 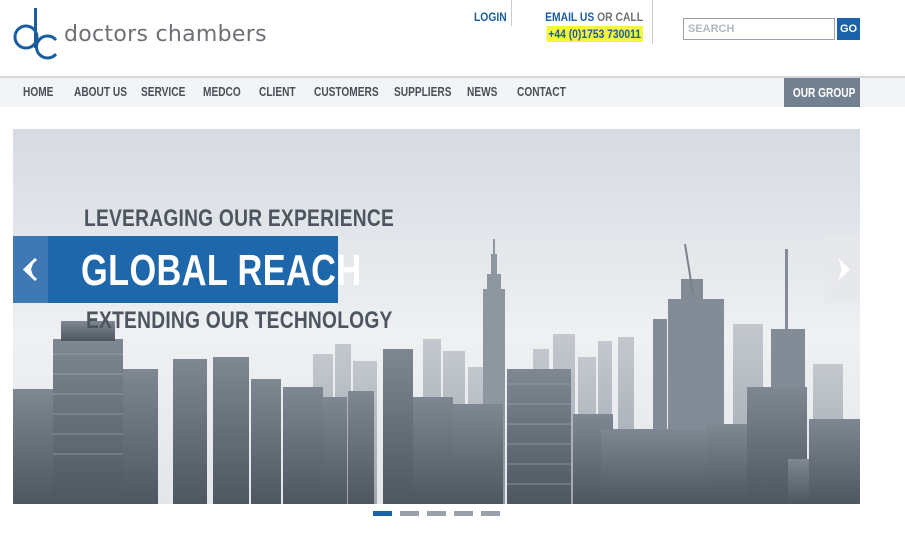 I want to click on nav-item-suppliers: SUPPLIERS, so click(x=422, y=91).